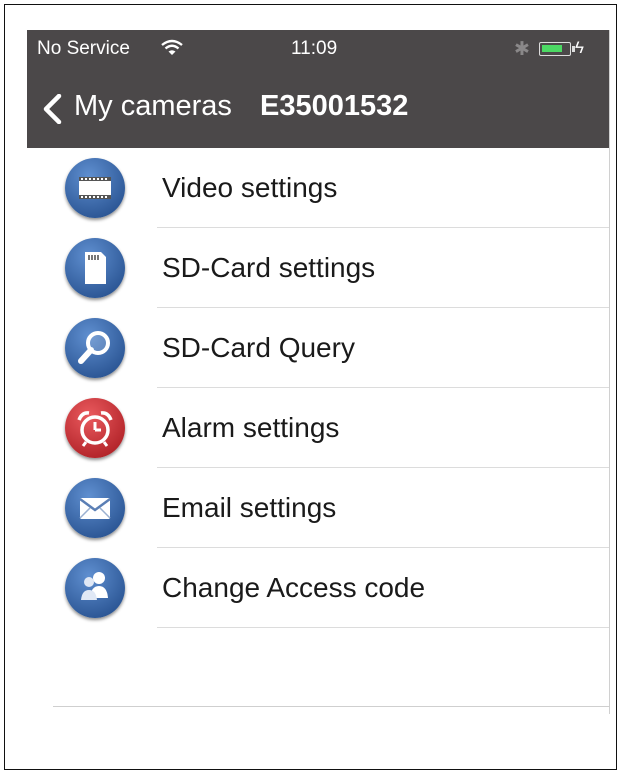 Image resolution: width=623 pixels, height=774 pixels. I want to click on sd-card-icon, so click(95, 268).